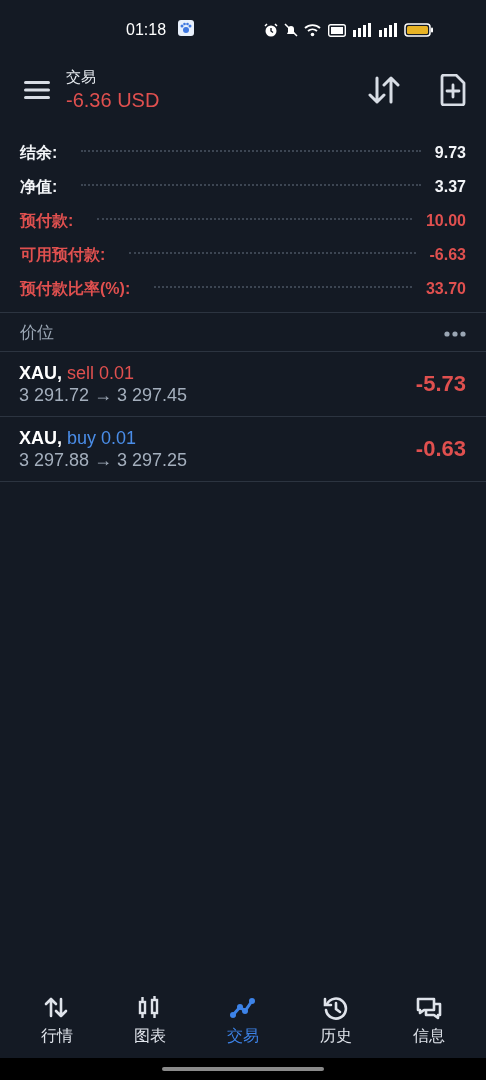 This screenshot has height=1080, width=486. Describe the element at coordinates (445, 289) in the screenshot. I see `field-value: 33.70` at that location.